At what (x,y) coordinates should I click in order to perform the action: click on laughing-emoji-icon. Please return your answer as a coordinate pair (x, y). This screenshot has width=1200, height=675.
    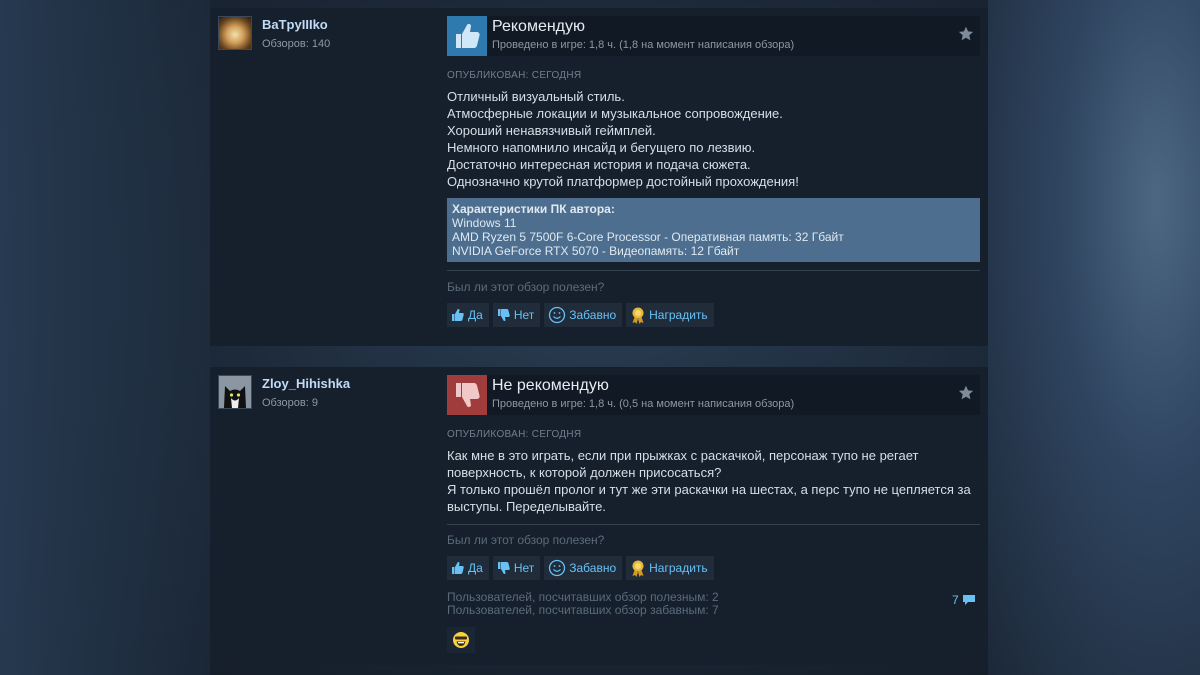
    Looking at the image, I should click on (461, 640).